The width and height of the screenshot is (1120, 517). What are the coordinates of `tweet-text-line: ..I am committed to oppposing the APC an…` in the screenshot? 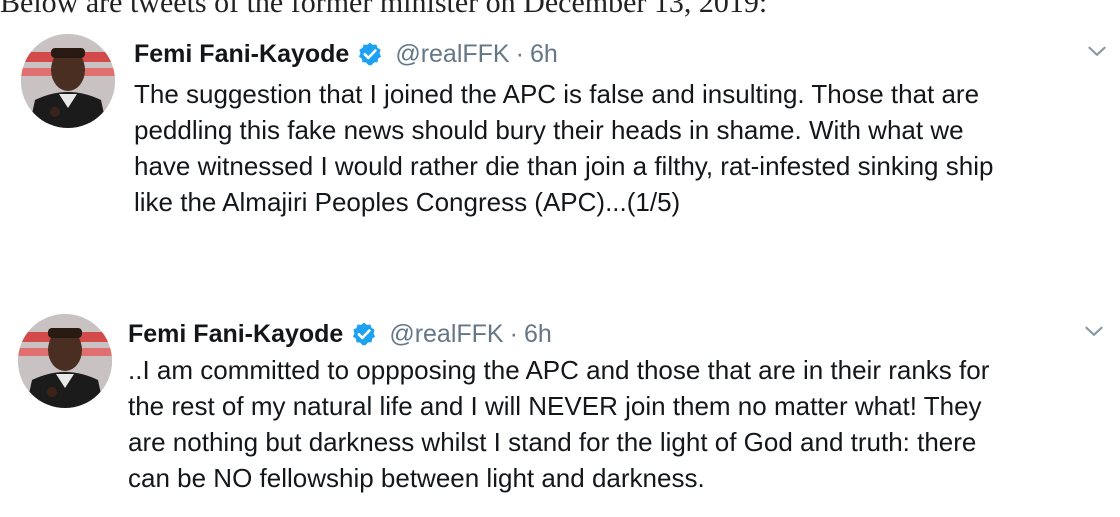 It's located at (559, 370).